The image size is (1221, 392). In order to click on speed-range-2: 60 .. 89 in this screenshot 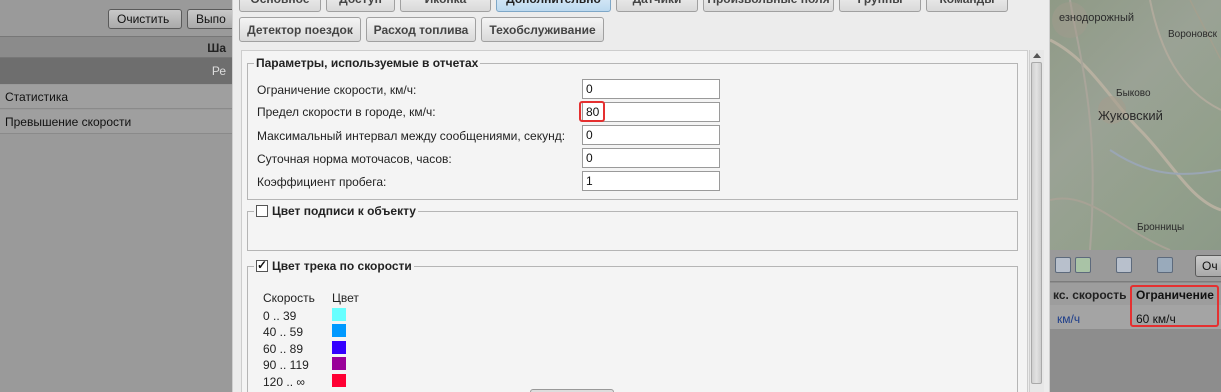, I will do `click(283, 349)`.